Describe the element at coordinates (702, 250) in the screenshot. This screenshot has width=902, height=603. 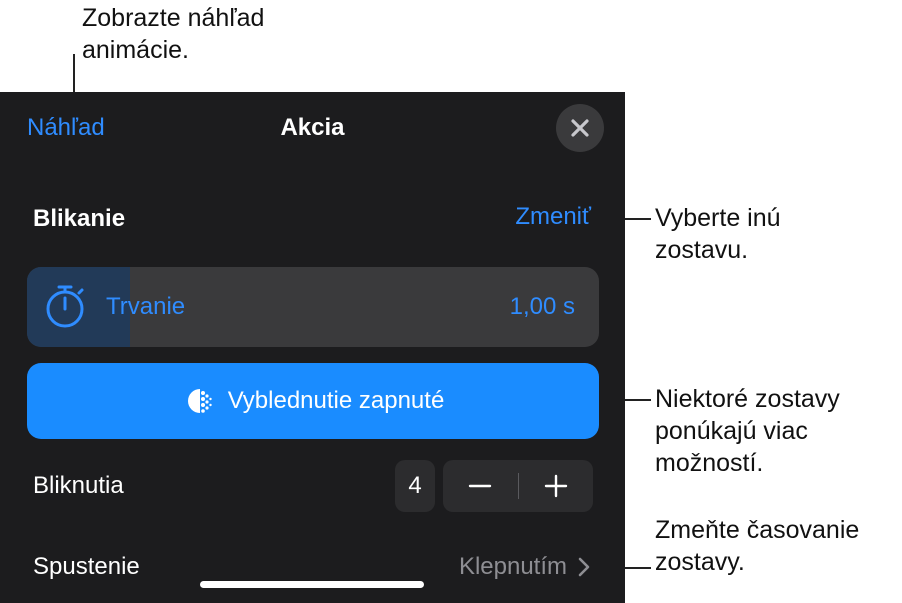
I see `callout-change-line2: zostavu.` at that location.